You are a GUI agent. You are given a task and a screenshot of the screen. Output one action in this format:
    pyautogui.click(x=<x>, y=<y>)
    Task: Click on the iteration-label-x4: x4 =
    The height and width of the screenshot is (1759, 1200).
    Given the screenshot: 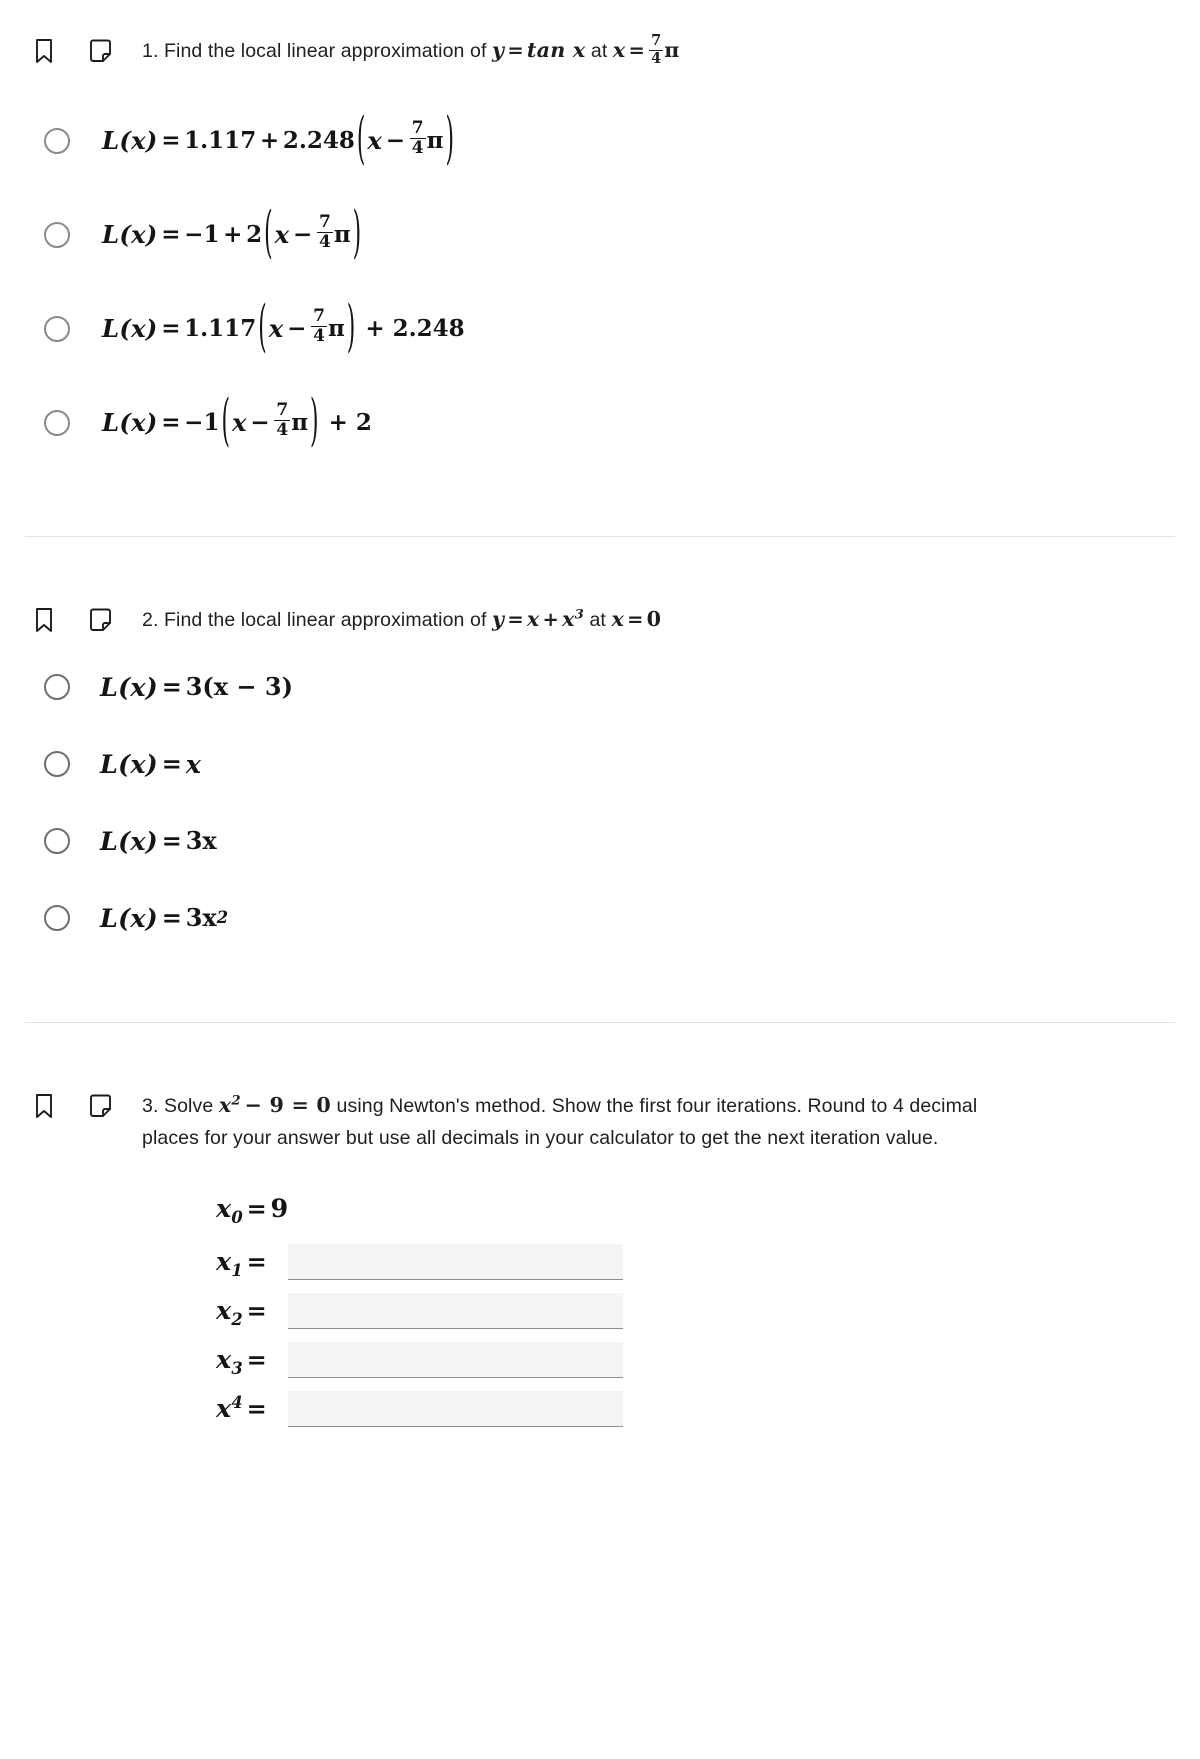 What is the action you would take?
    pyautogui.click(x=248, y=1410)
    